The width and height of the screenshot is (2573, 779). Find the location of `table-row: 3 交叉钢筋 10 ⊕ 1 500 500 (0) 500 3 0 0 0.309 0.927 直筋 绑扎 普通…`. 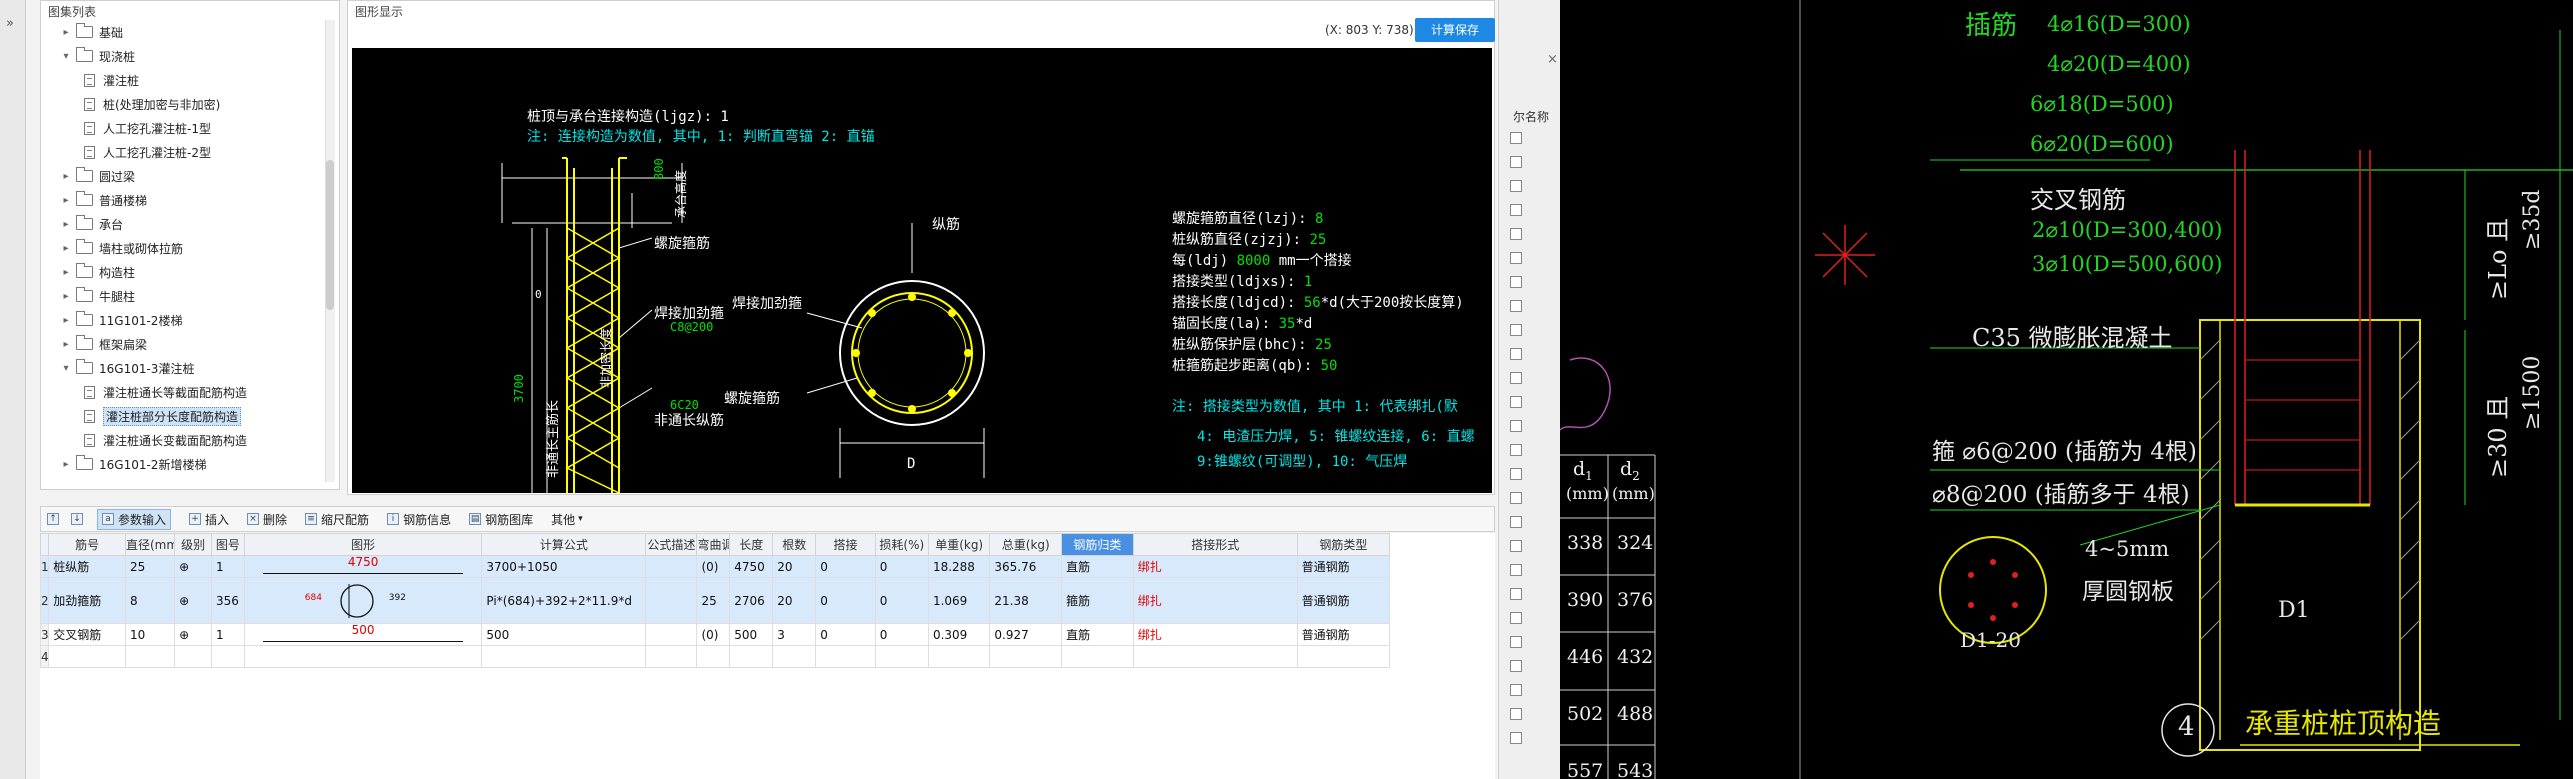

table-row: 3 交叉钢筋 10 ⊕ 1 500 500 (0) 500 3 0 0 0.309 0.927 直筋 绑扎 普通… is located at coordinates (715, 634).